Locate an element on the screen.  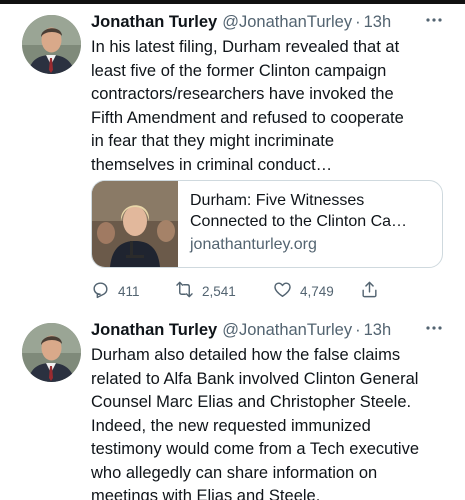
tweet-text-line: in fear that they might incriminate is located at coordinates (213, 141).